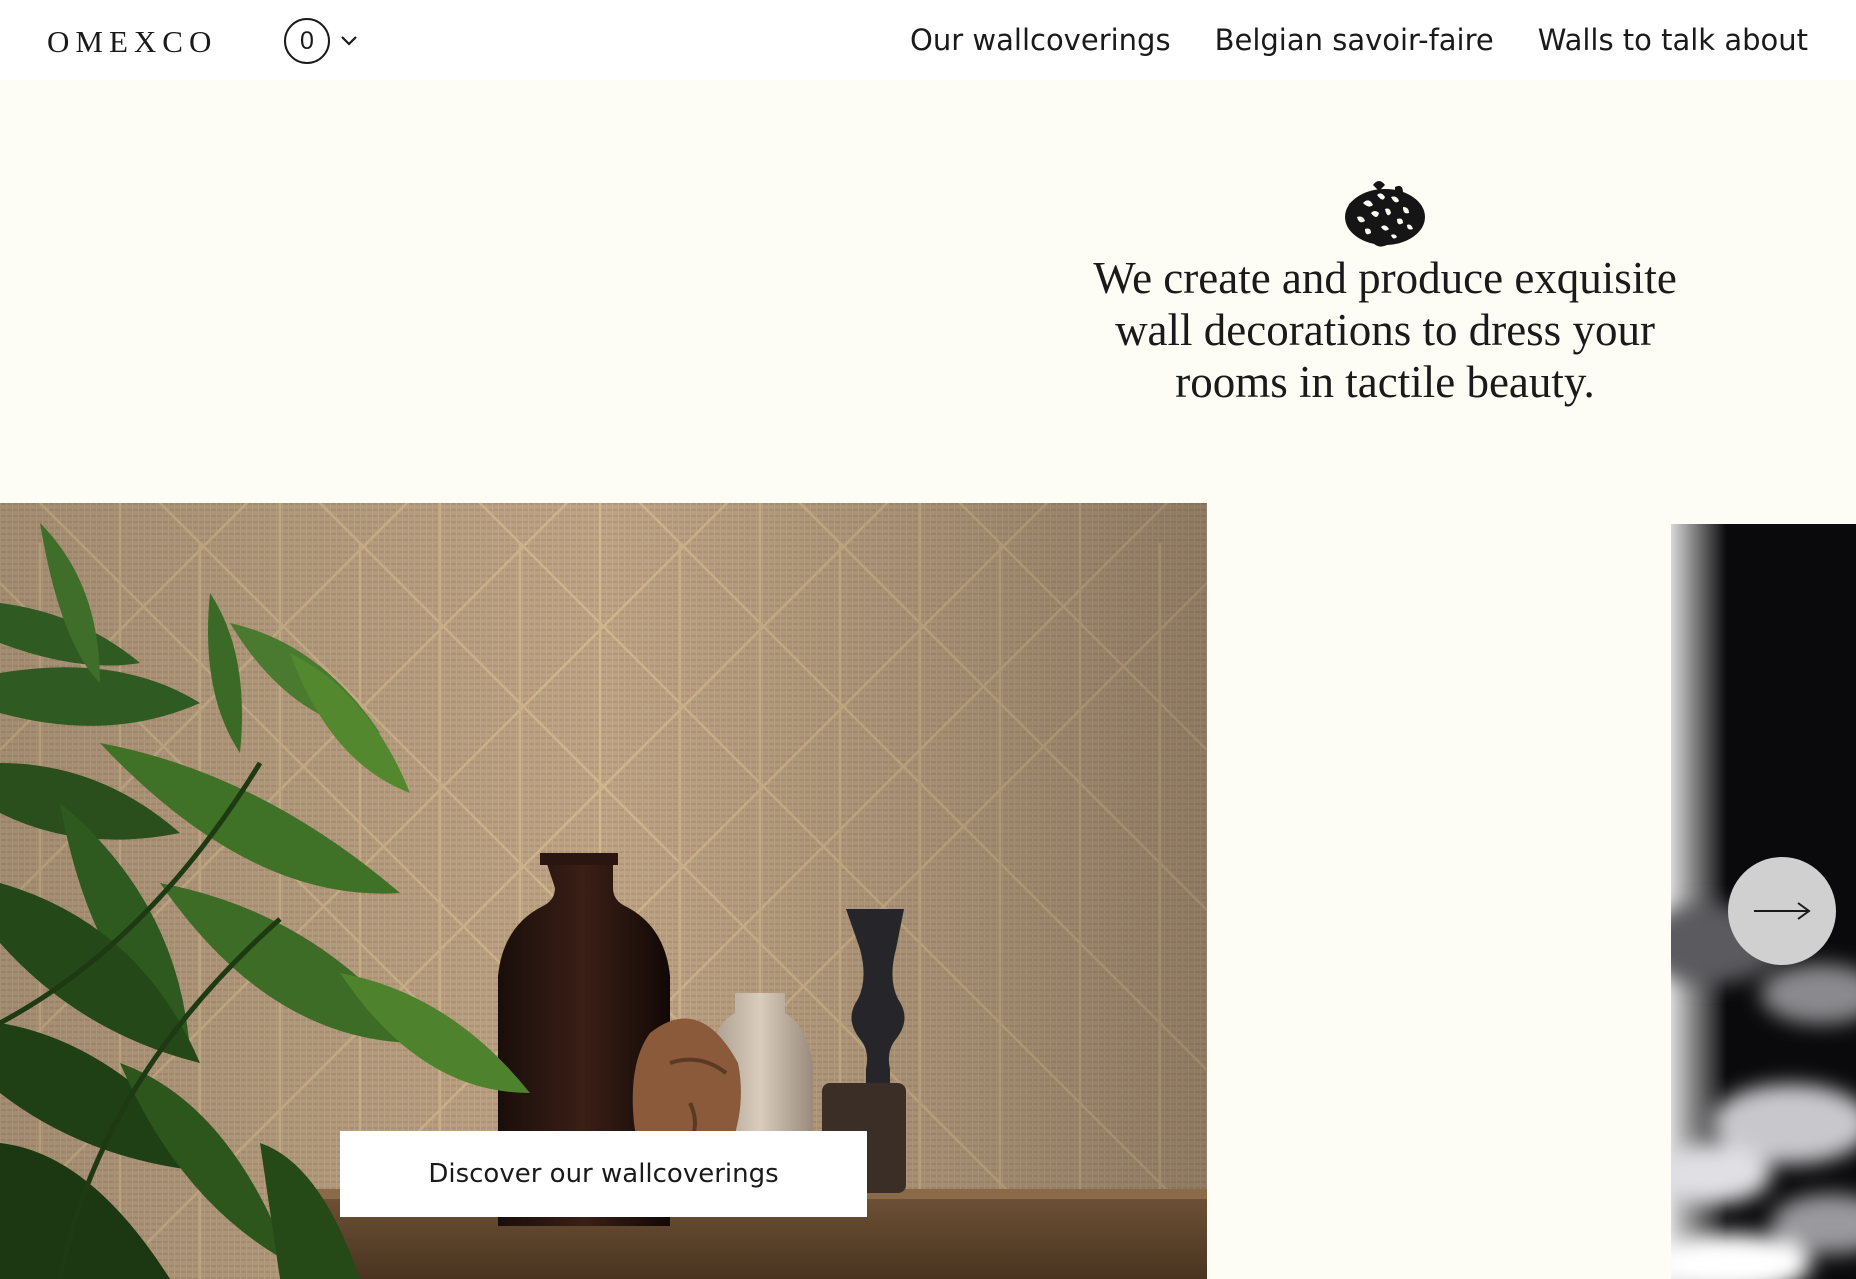  I want to click on tagline-line: We create and produce exquisite, so click(1385, 278).